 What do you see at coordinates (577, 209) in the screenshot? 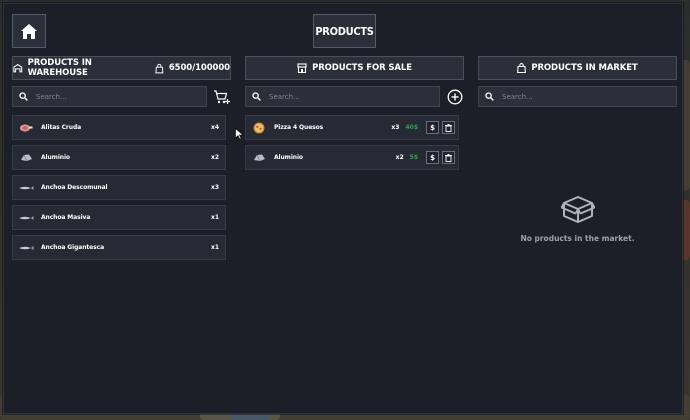
I see `empty-box-icon` at bounding box center [577, 209].